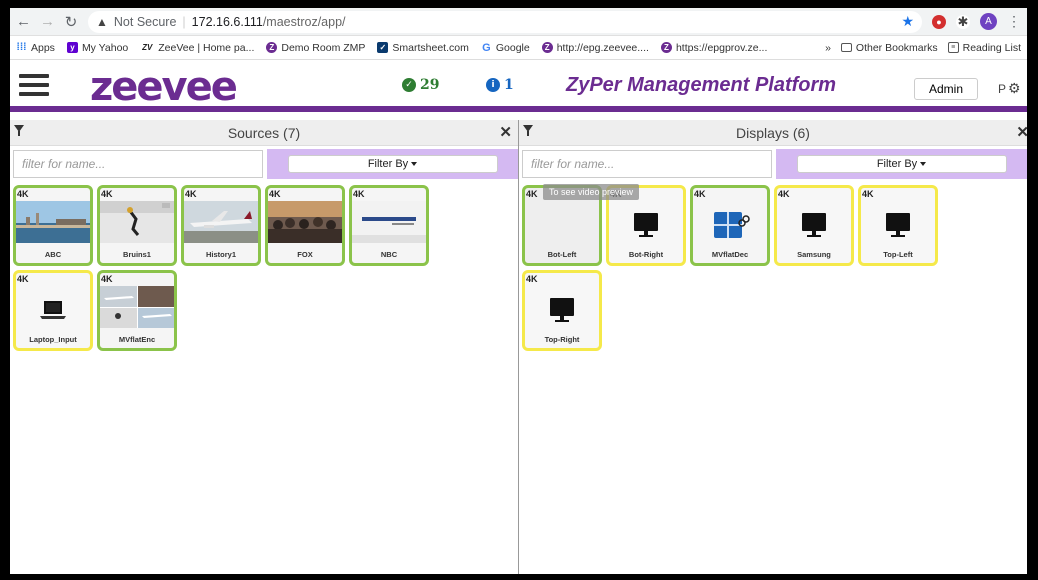 The width and height of the screenshot is (1038, 580). Describe the element at coordinates (1014, 21) in the screenshot. I see `browser-menu-icon: ⋮` at that location.